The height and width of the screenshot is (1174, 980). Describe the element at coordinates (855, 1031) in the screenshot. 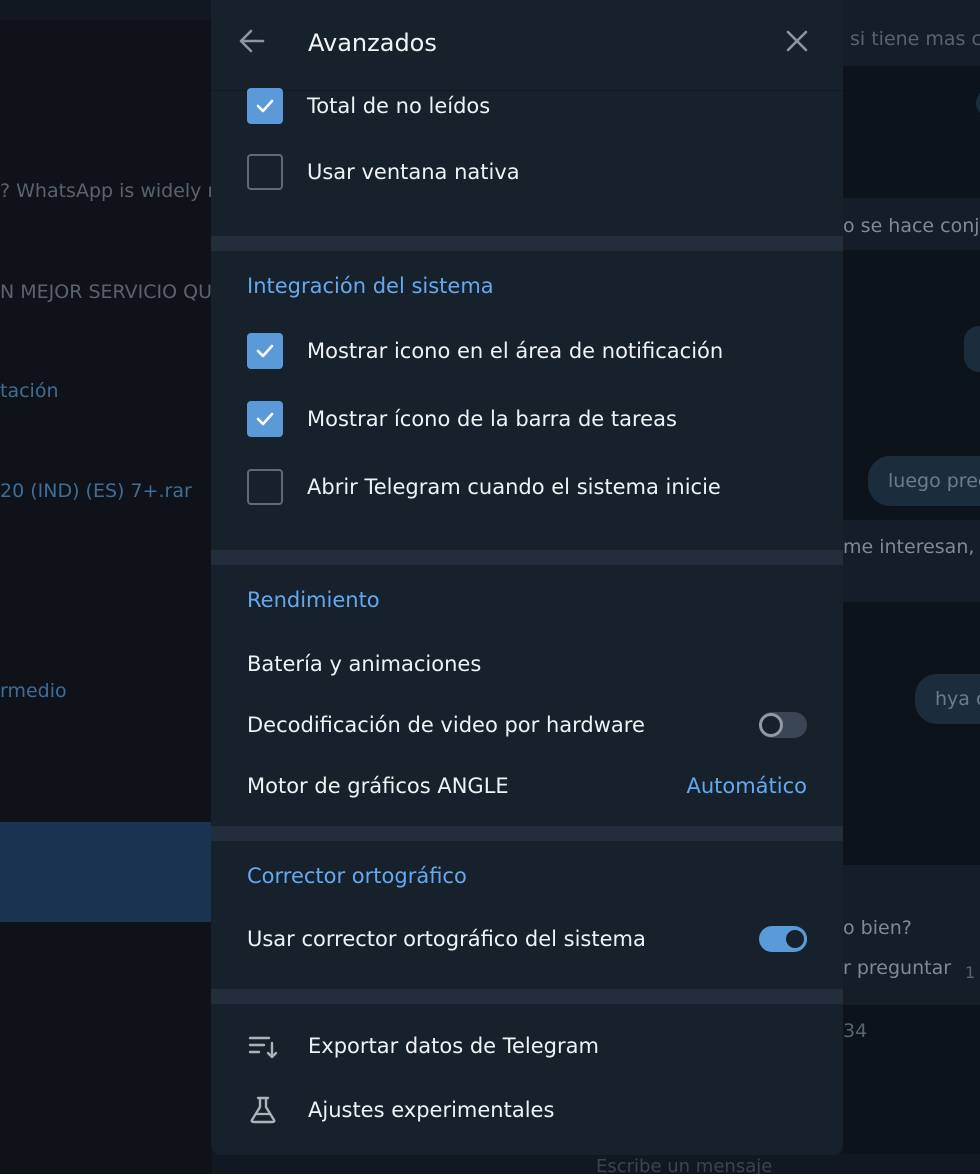

I see `message-text: 34` at that location.